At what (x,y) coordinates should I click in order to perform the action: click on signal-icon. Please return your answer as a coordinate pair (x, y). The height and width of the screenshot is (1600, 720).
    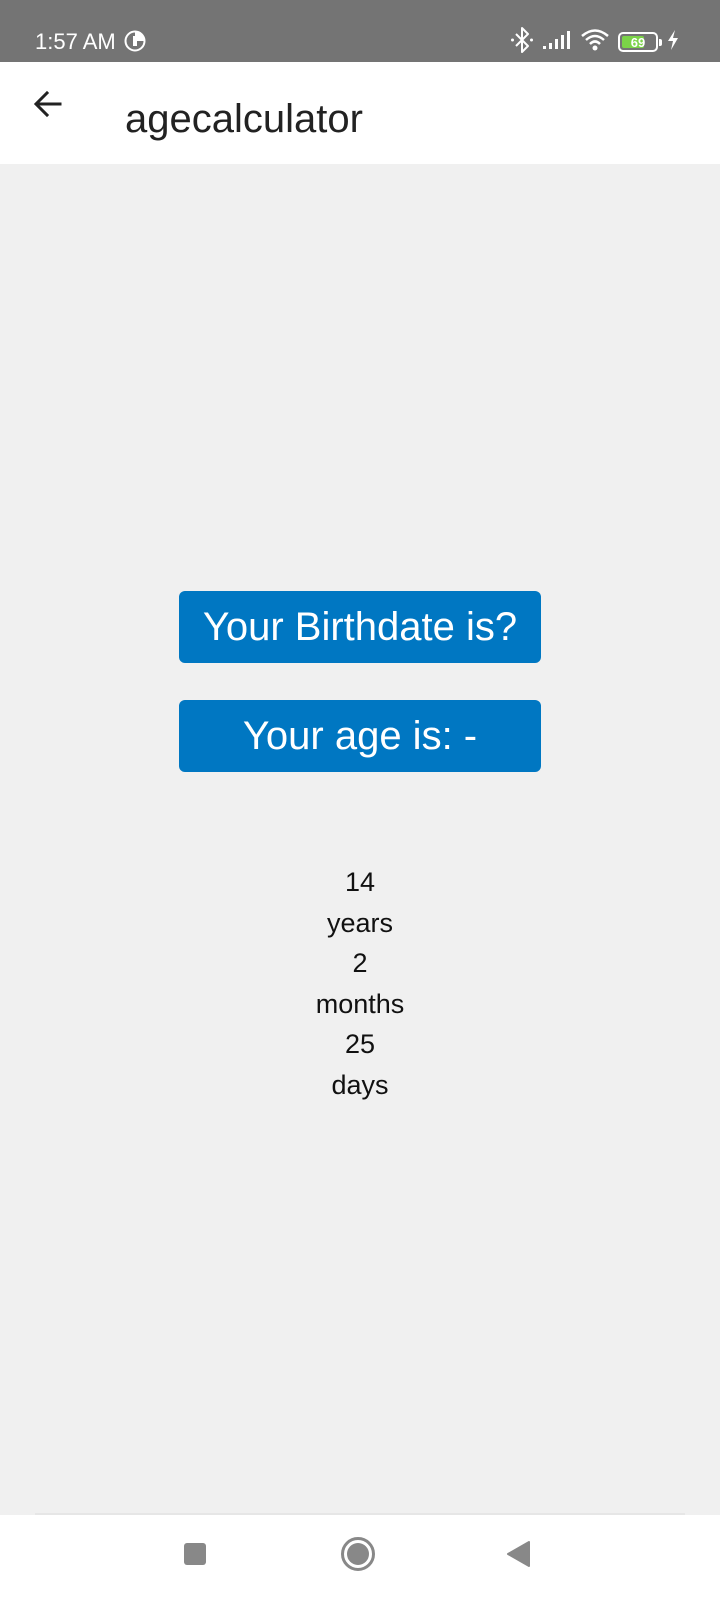
    Looking at the image, I should click on (557, 42).